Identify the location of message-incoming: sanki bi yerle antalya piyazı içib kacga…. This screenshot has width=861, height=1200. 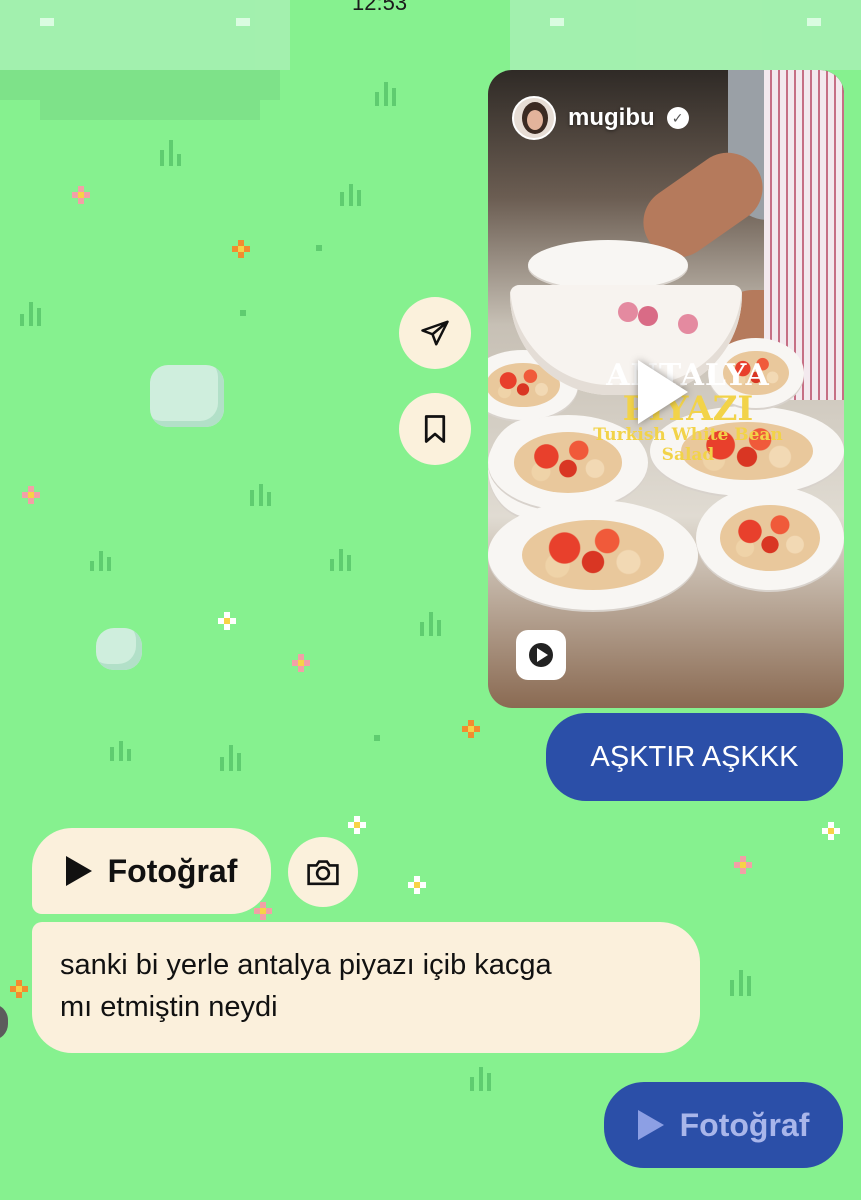
(366, 987).